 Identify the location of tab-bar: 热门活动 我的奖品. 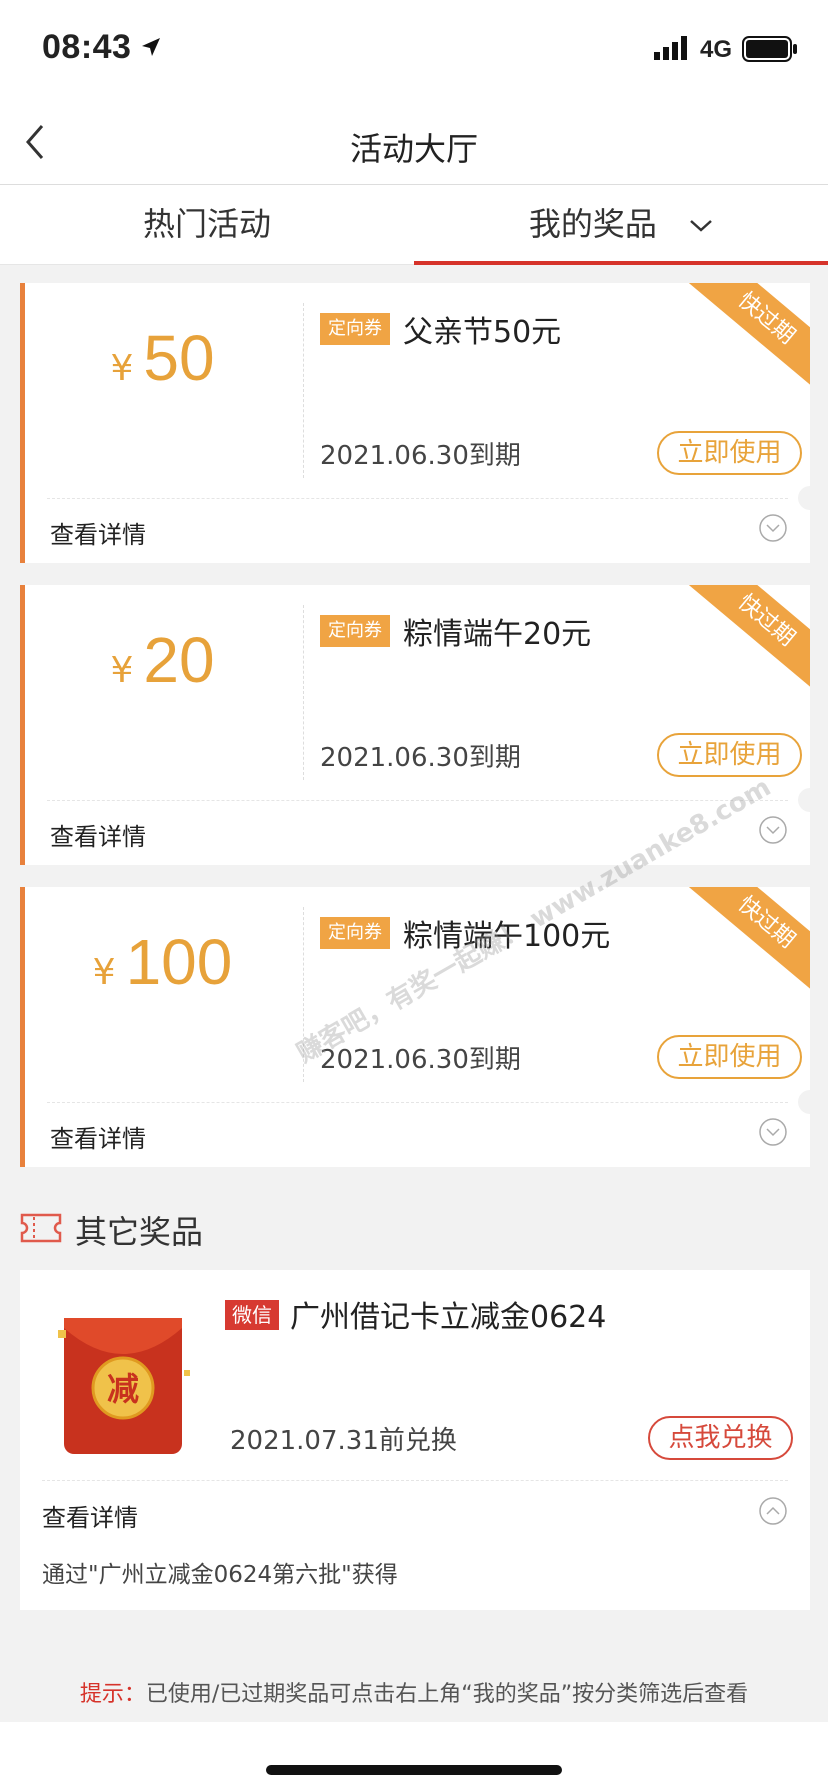
(414, 225).